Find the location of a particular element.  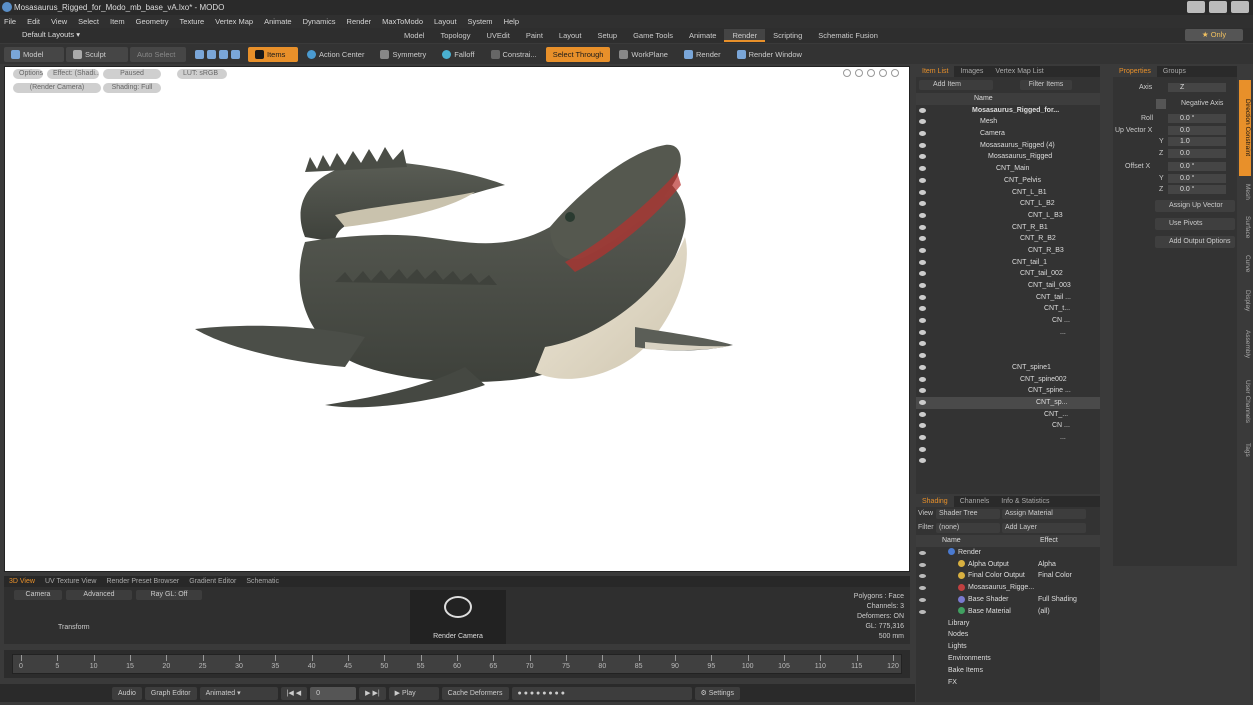

shader-item: Base Shader Full Shading is located at coordinates (1008, 600).